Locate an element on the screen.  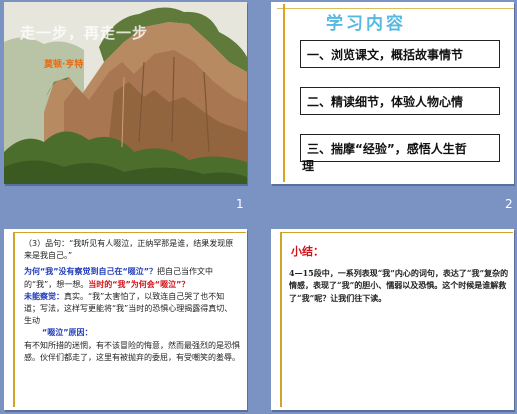
slide-2-heading: 学习内容 is located at coordinates (366, 24).